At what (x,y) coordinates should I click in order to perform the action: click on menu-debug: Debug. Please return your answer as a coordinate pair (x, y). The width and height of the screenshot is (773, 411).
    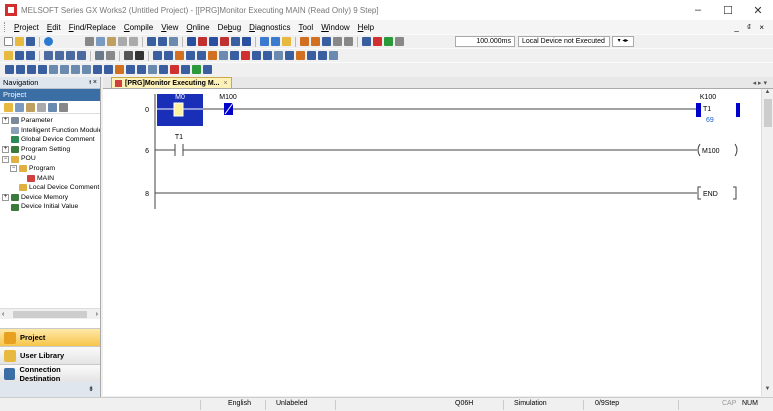
    Looking at the image, I should click on (230, 27).